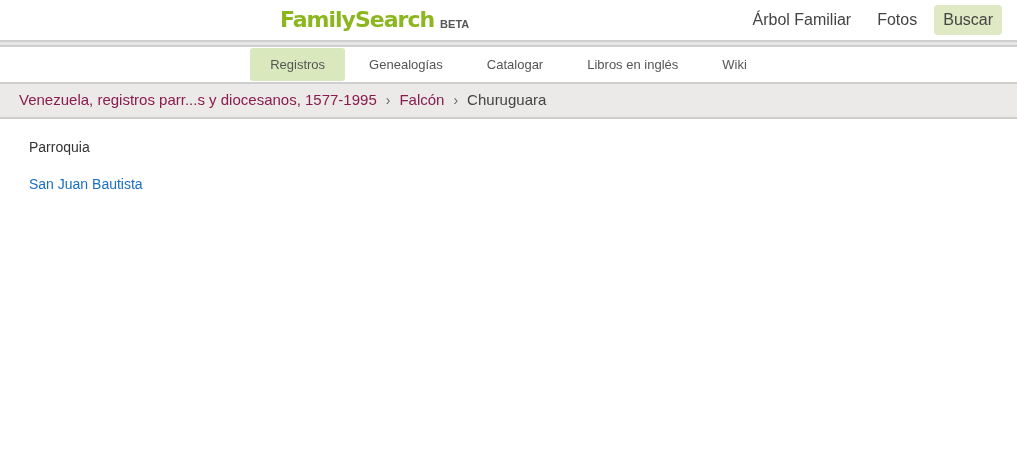  Describe the element at coordinates (60, 147) in the screenshot. I see `section-heading: Parroquia` at that location.